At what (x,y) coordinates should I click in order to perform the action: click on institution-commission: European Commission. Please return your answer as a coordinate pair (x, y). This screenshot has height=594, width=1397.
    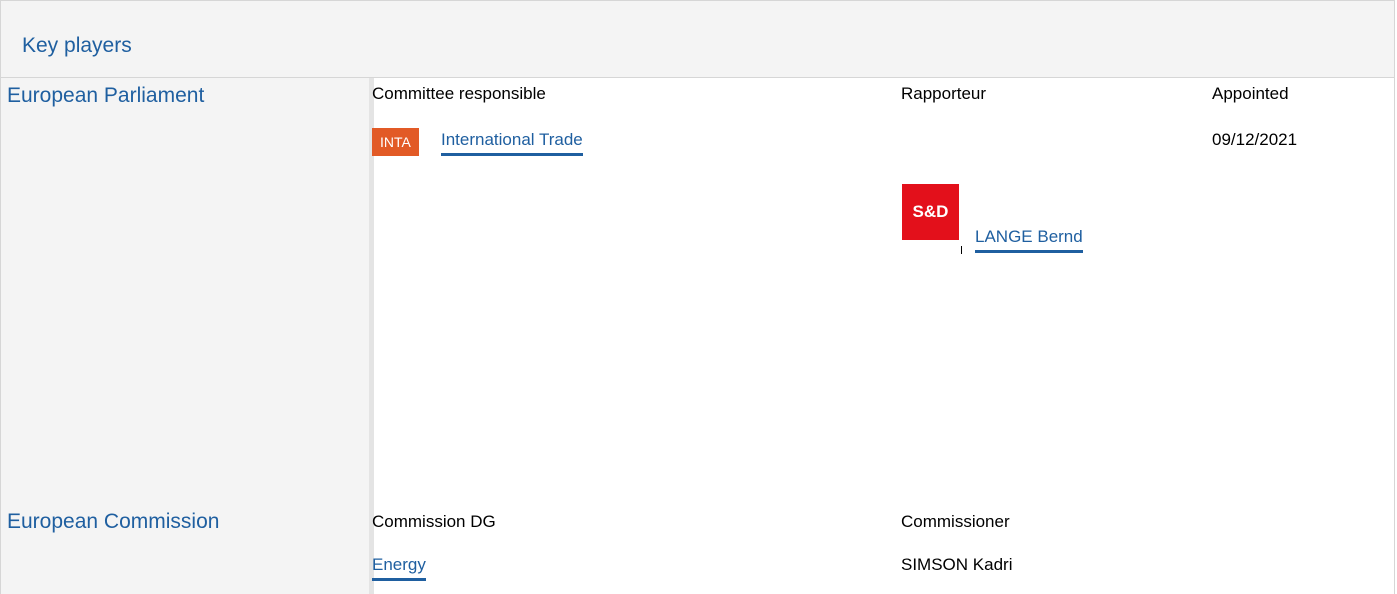
    Looking at the image, I should click on (113, 521).